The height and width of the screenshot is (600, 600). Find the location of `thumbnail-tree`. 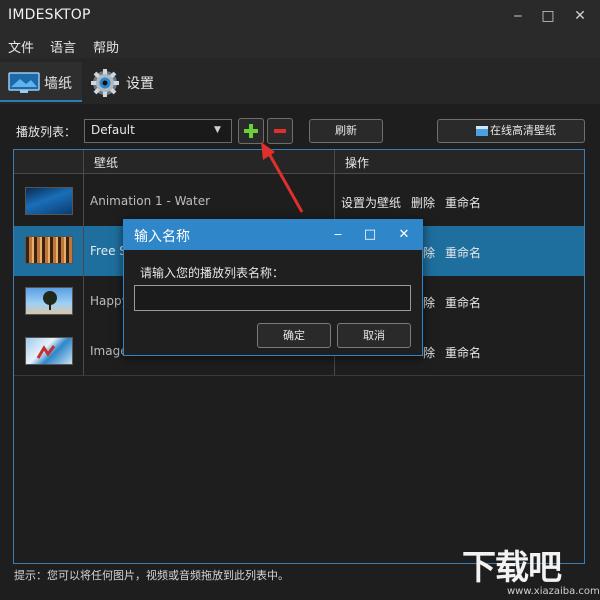

thumbnail-tree is located at coordinates (49, 301).